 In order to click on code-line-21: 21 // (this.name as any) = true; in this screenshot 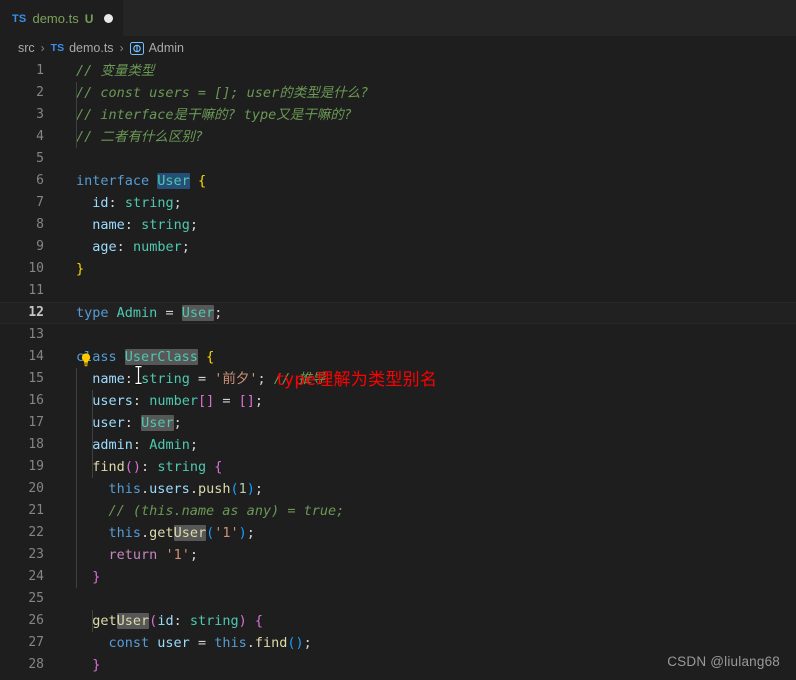, I will do `click(398, 511)`.